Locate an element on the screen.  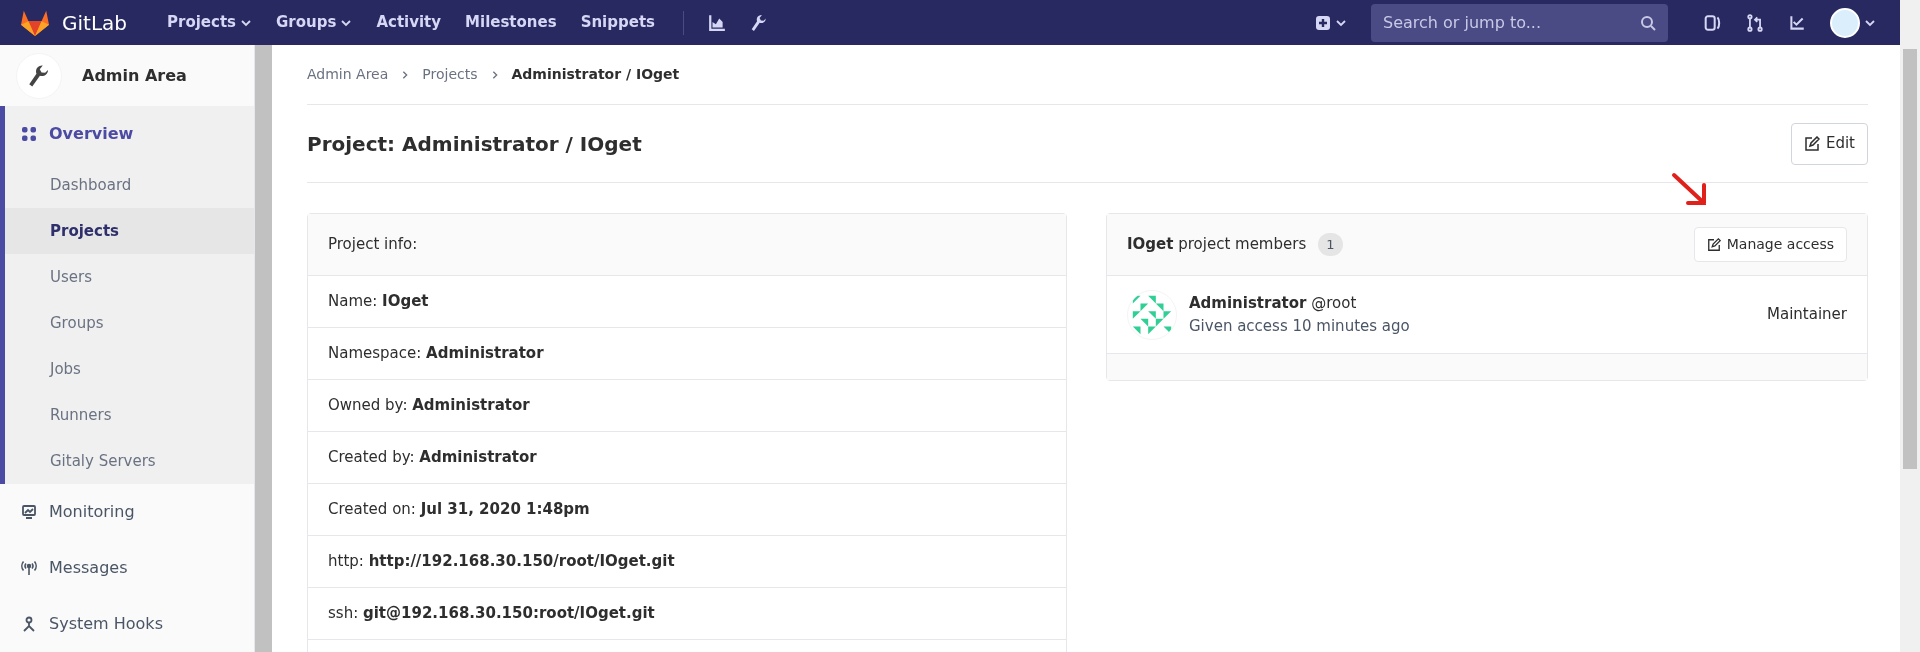
edit-button: Edit is located at coordinates (1829, 143).